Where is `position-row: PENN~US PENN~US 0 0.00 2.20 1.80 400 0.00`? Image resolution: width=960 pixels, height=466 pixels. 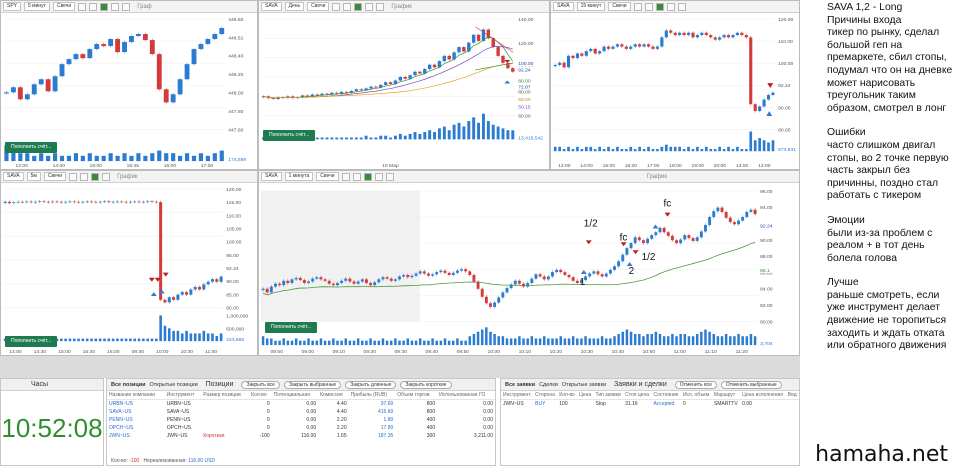
position-row: PENN~US PENN~US 0 0.00 2.20 1.80 400 0.00 is located at coordinates (301, 420).